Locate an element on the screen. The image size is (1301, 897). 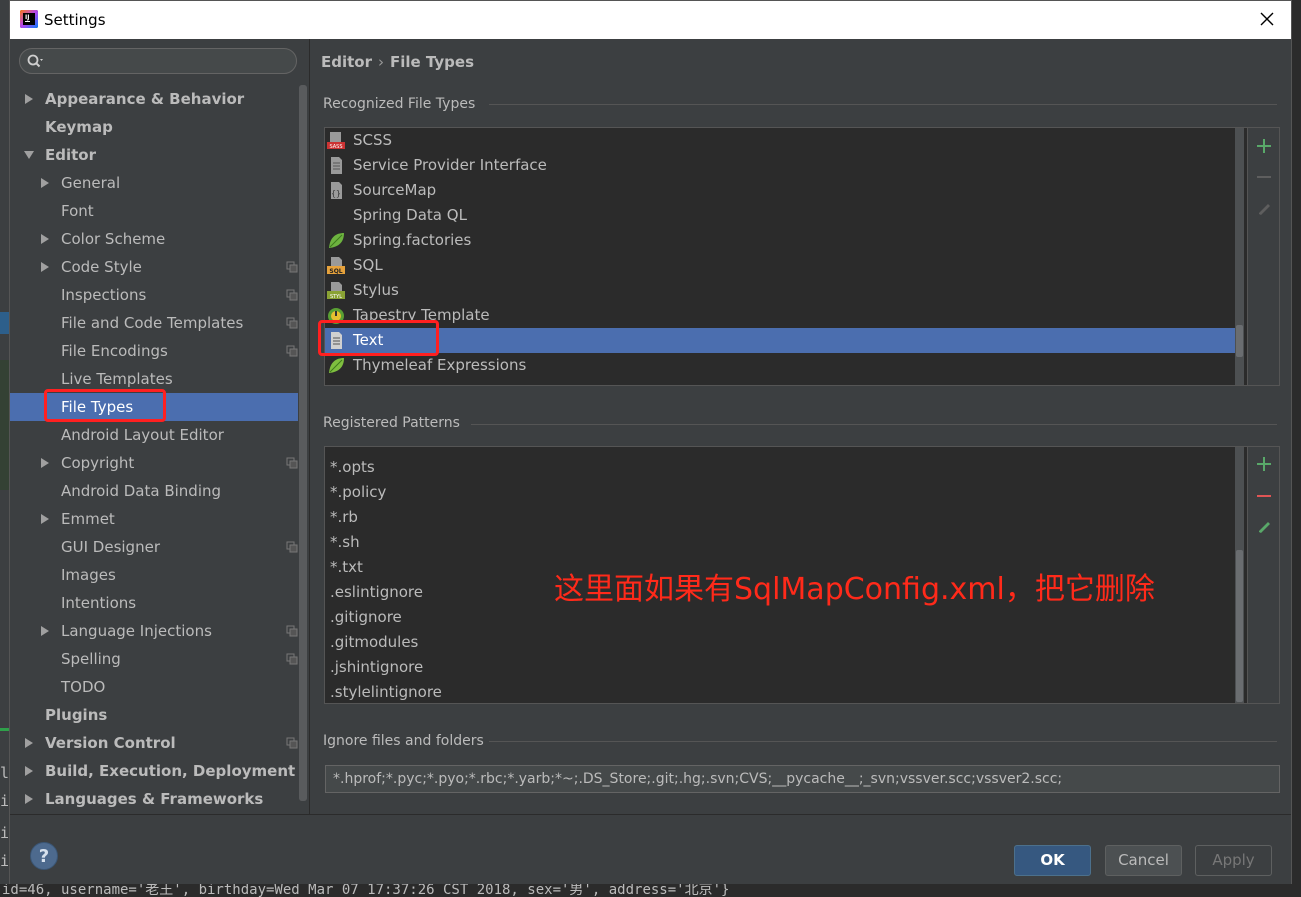
file-type-row-text: Text is located at coordinates (780, 340).